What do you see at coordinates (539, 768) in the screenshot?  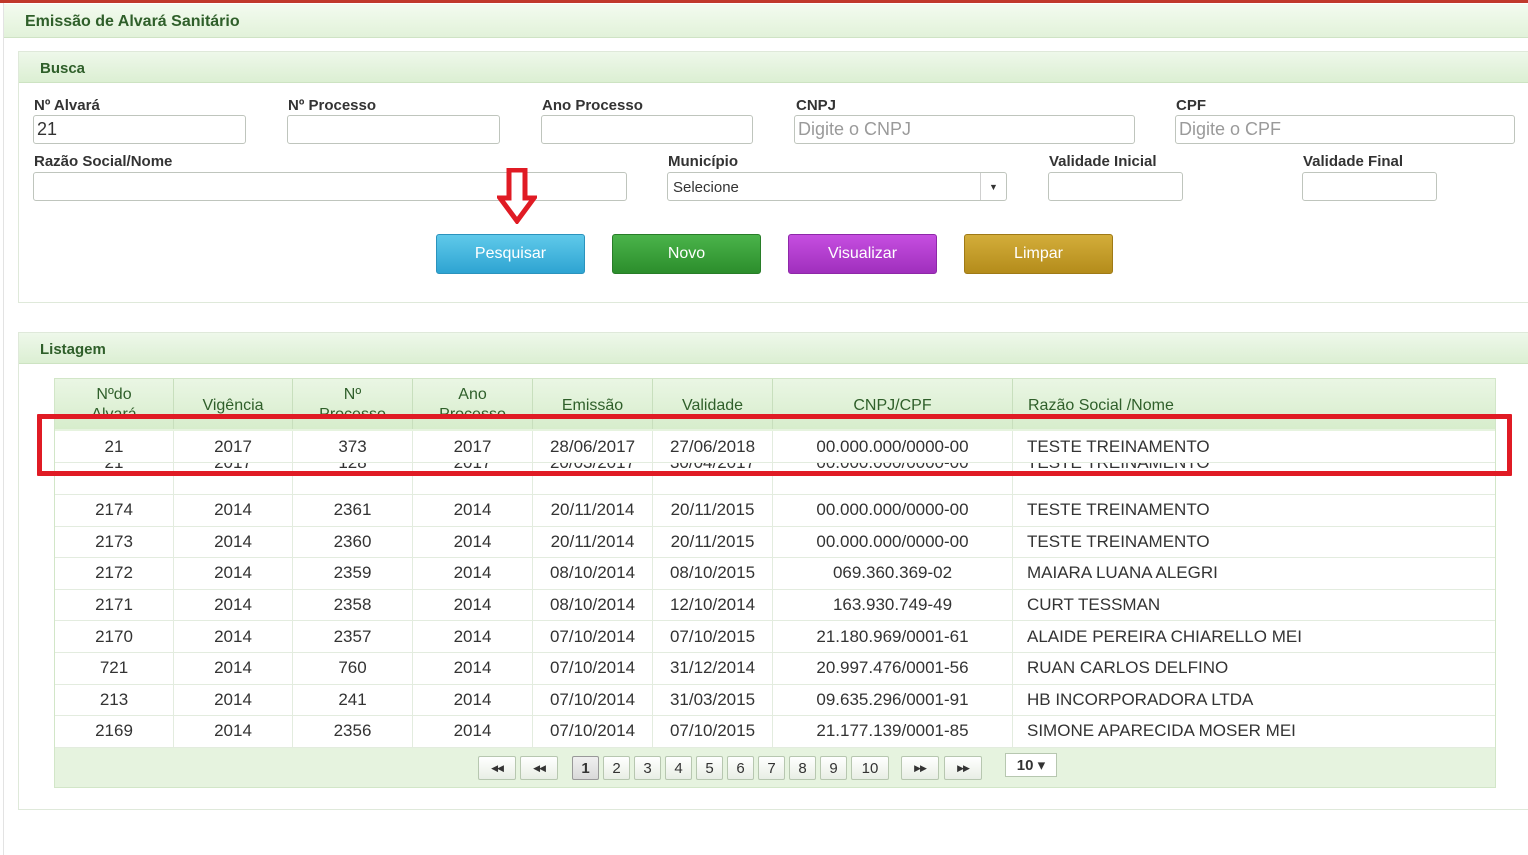 I see `prev-page-button: ◀◀` at bounding box center [539, 768].